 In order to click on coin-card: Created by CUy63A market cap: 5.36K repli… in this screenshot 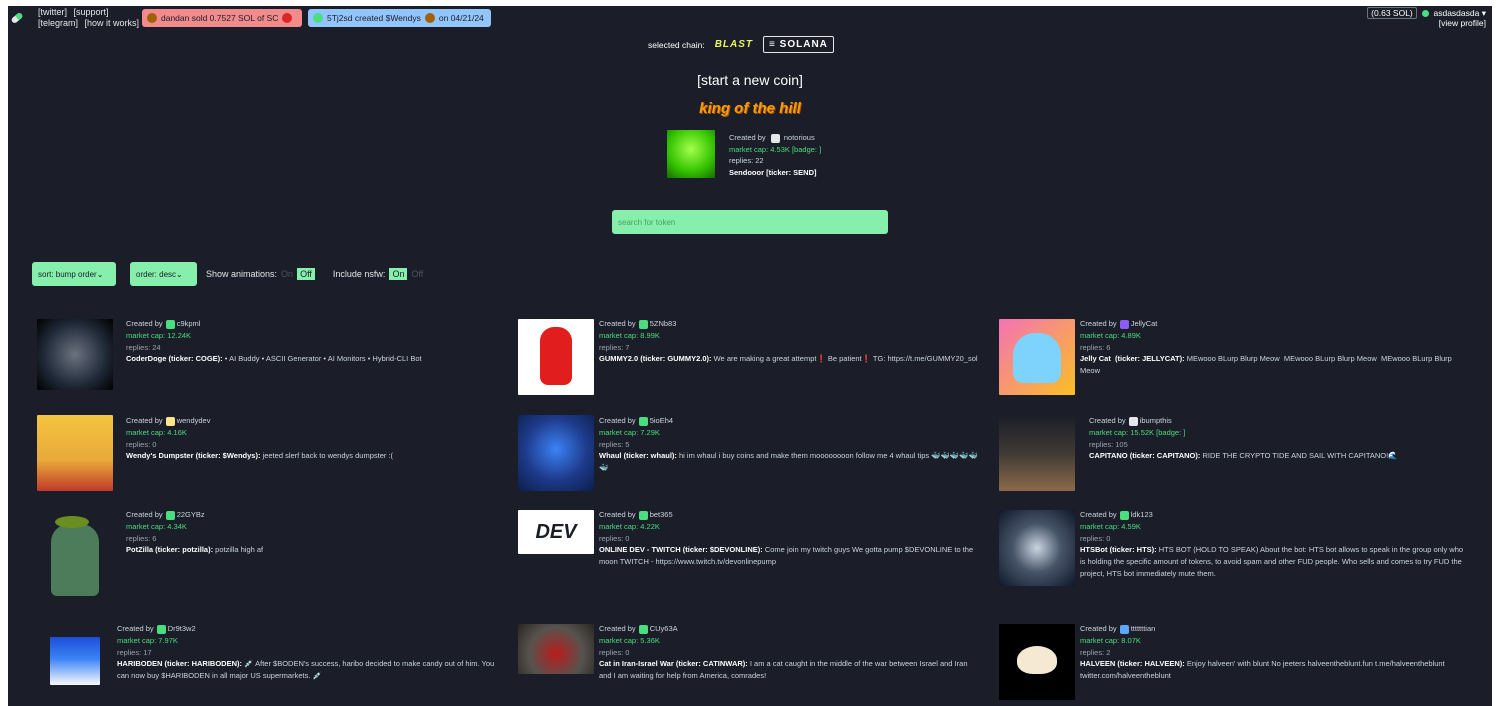, I will do `click(790, 652)`.